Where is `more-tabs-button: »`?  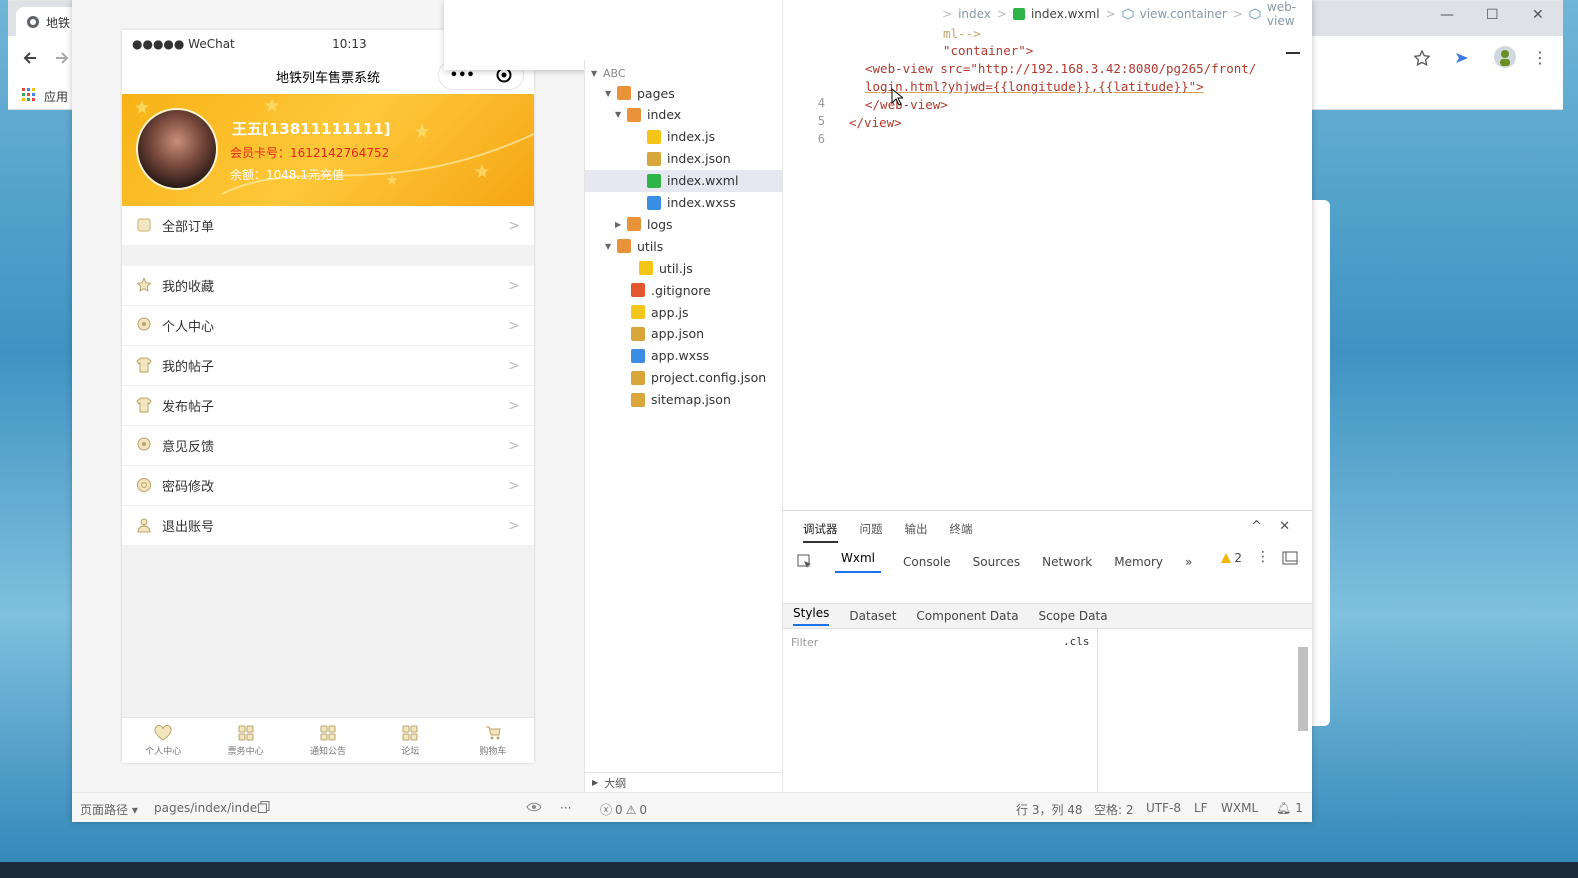 more-tabs-button: » is located at coordinates (1188, 562).